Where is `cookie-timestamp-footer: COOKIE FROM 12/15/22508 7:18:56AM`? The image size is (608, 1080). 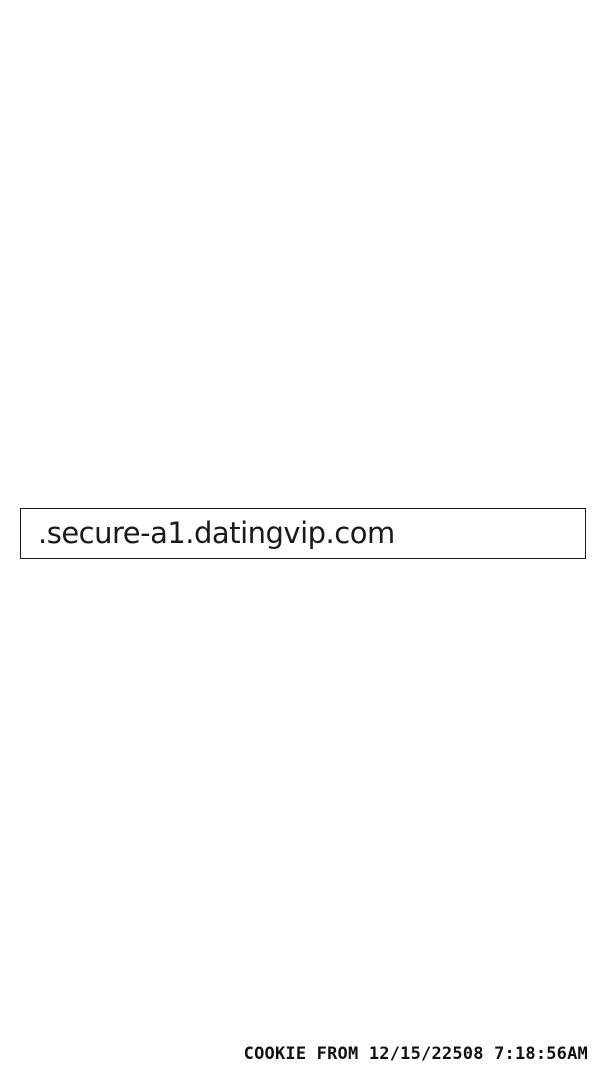 cookie-timestamp-footer: COOKIE FROM 12/15/22508 7:18:56AM is located at coordinates (415, 1054).